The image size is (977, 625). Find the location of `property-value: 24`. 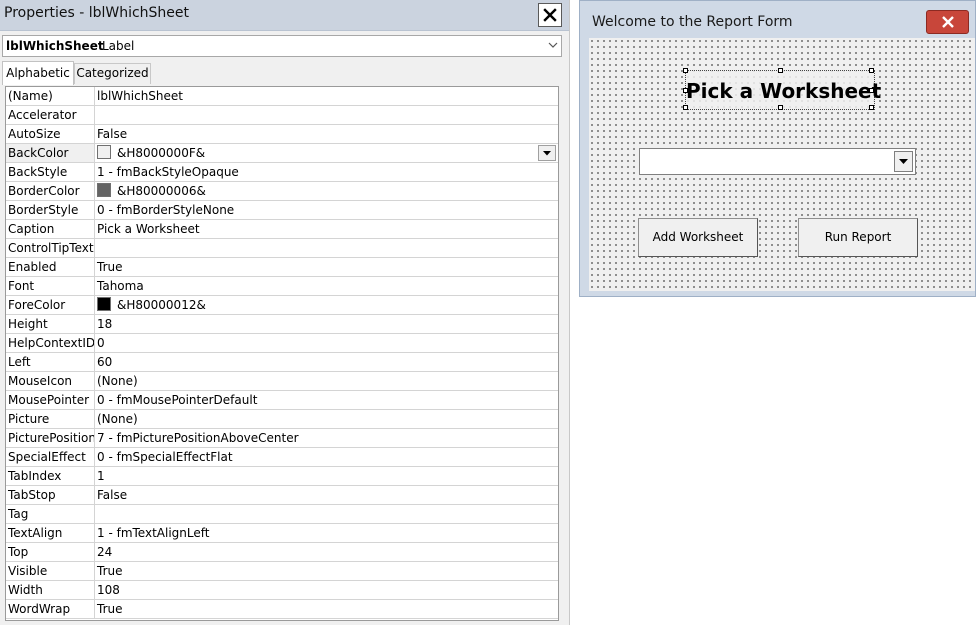

property-value: 24 is located at coordinates (104, 552).